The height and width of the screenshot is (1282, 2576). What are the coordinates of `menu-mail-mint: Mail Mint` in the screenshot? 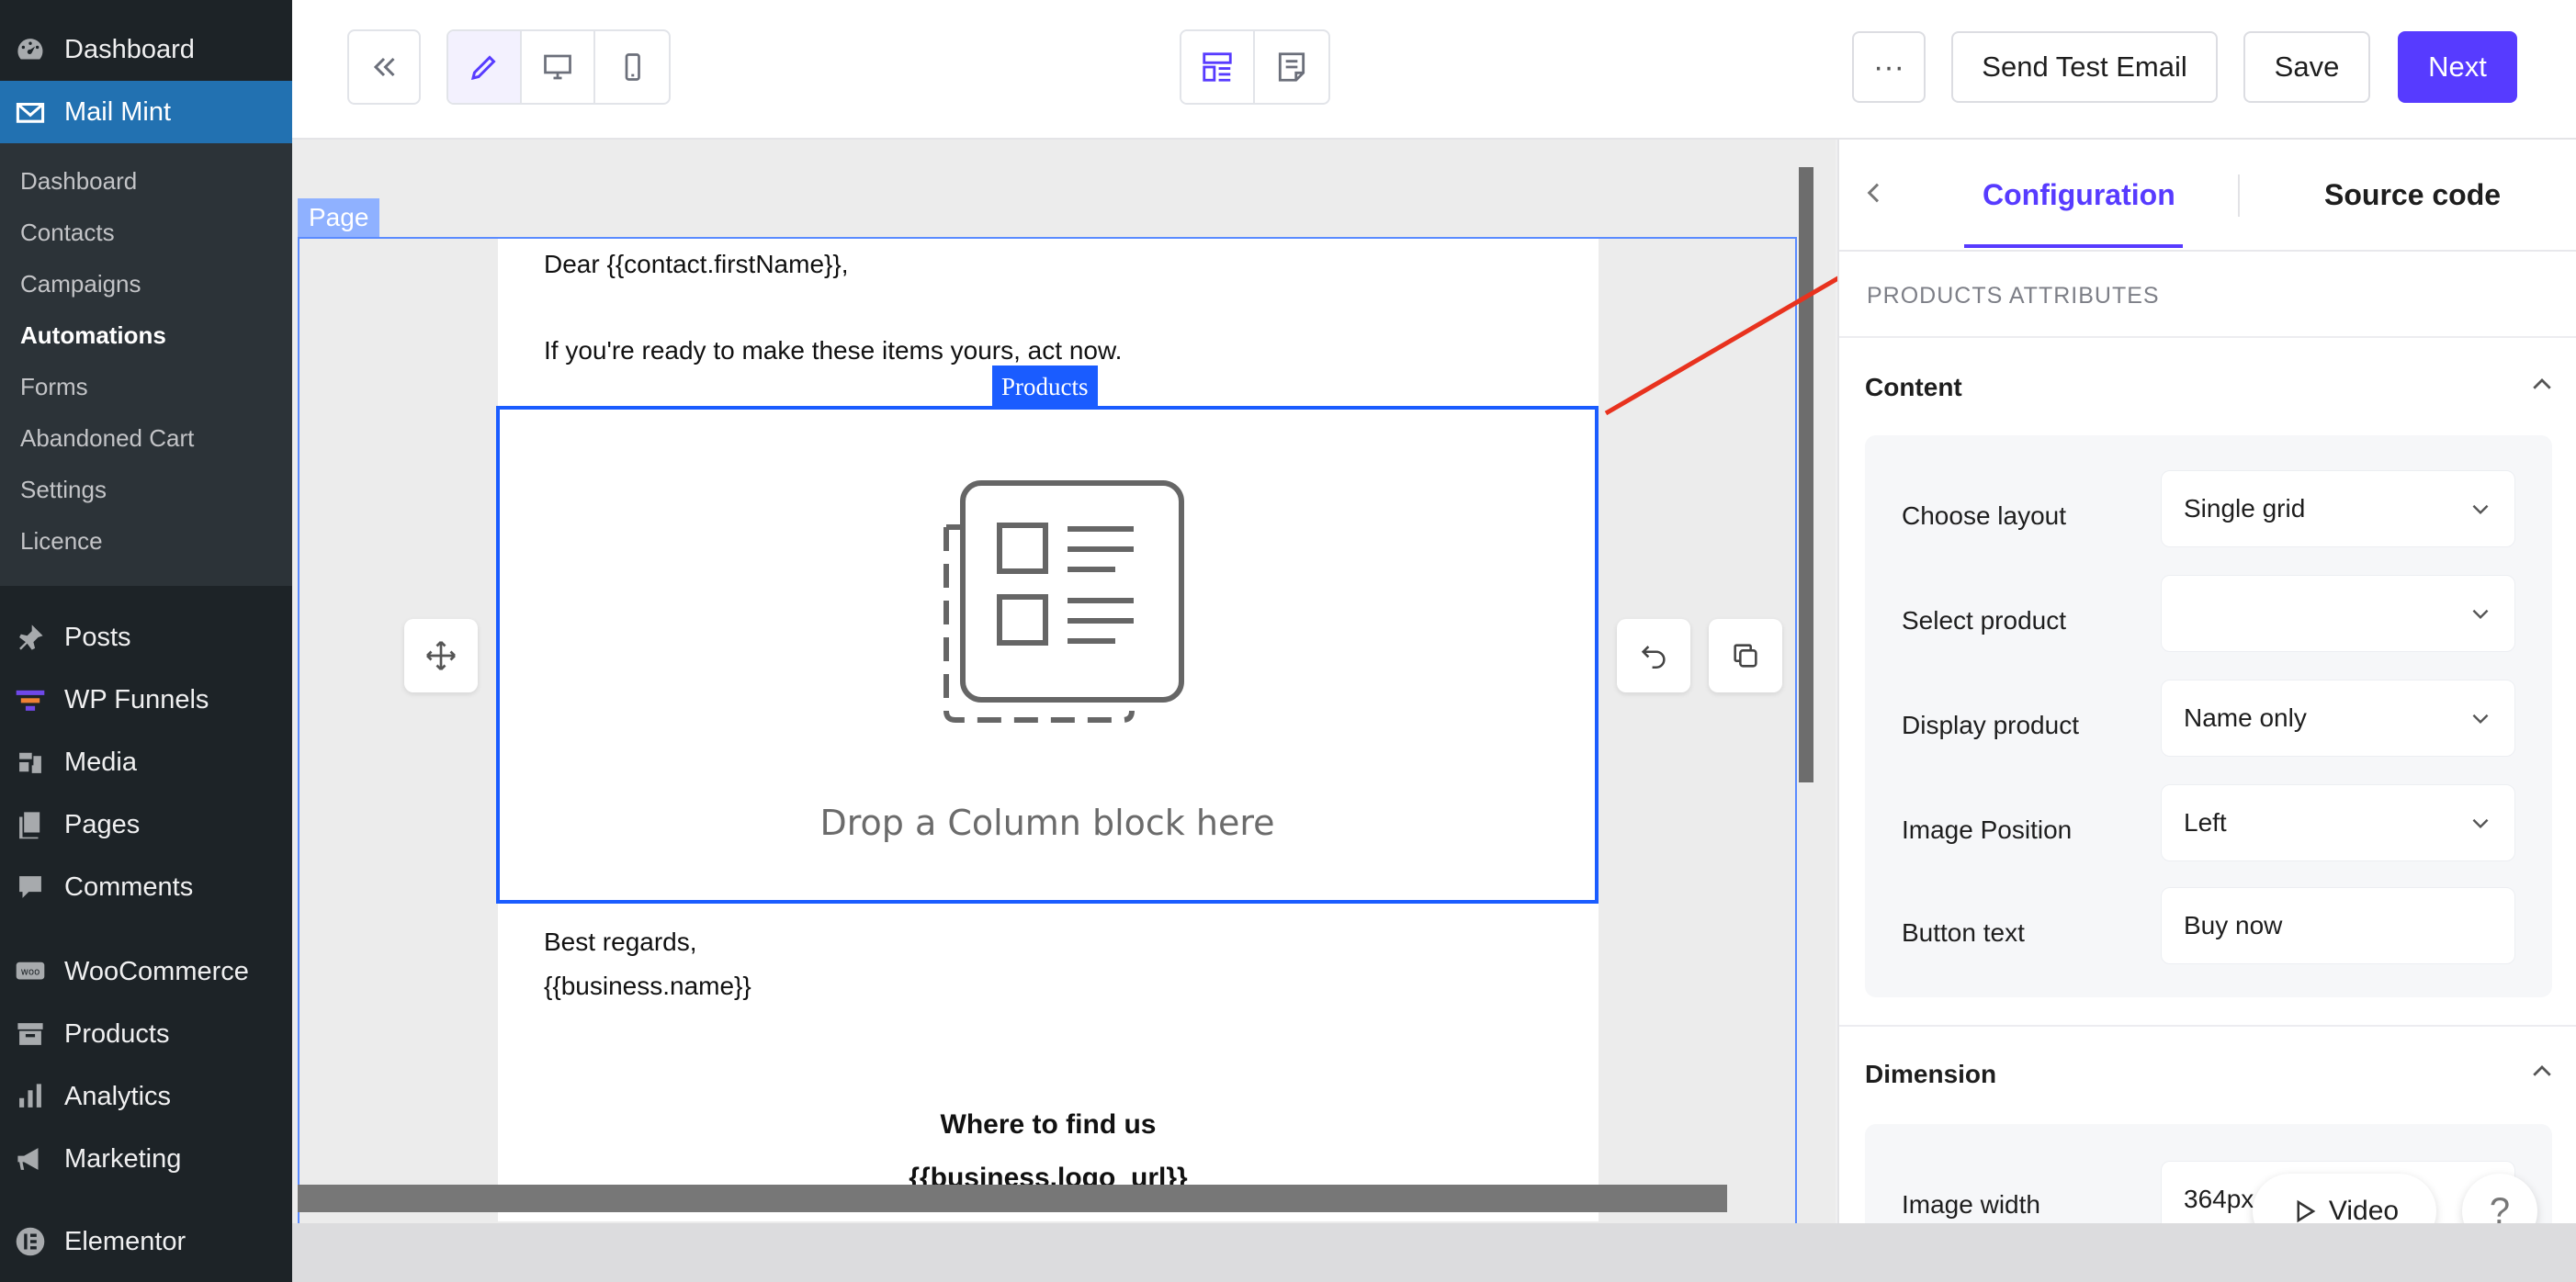 It's located at (146, 112).